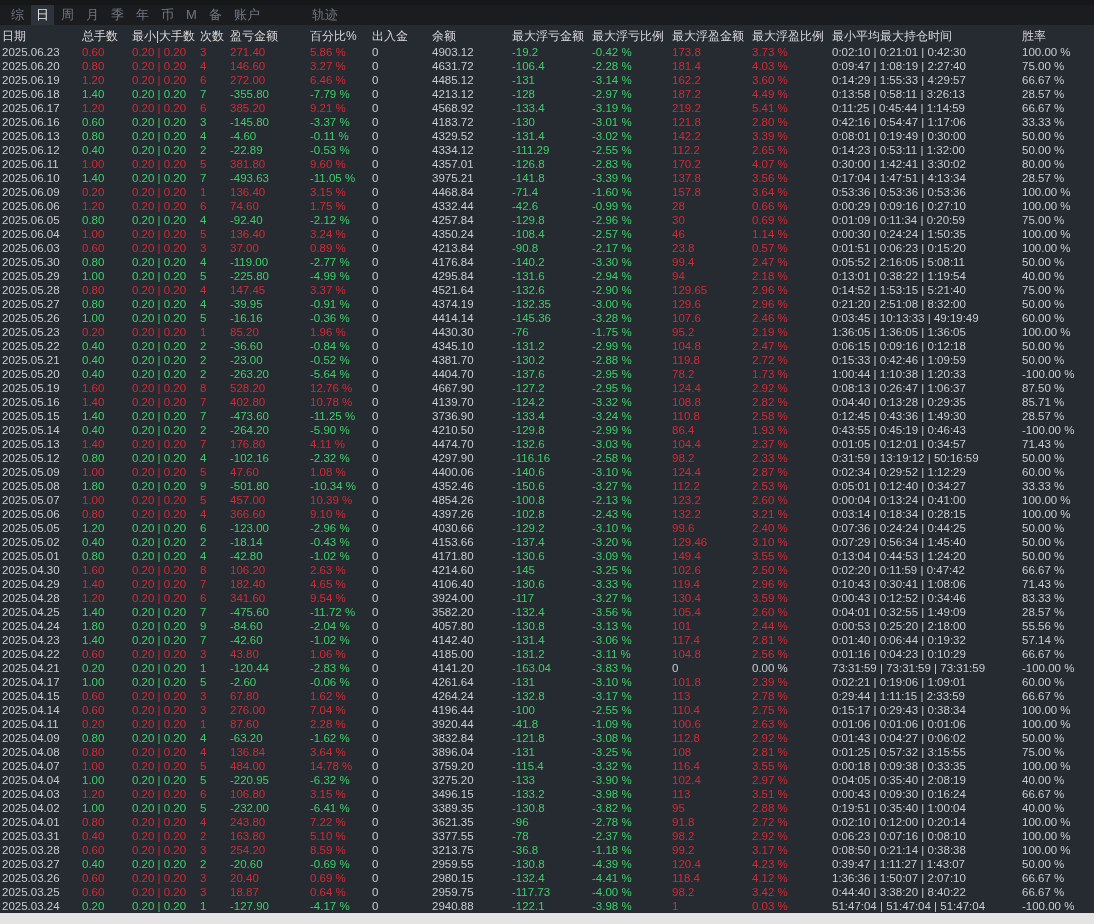  Describe the element at coordinates (248, 387) in the screenshot. I see `table-cell-text: 528.20` at that location.